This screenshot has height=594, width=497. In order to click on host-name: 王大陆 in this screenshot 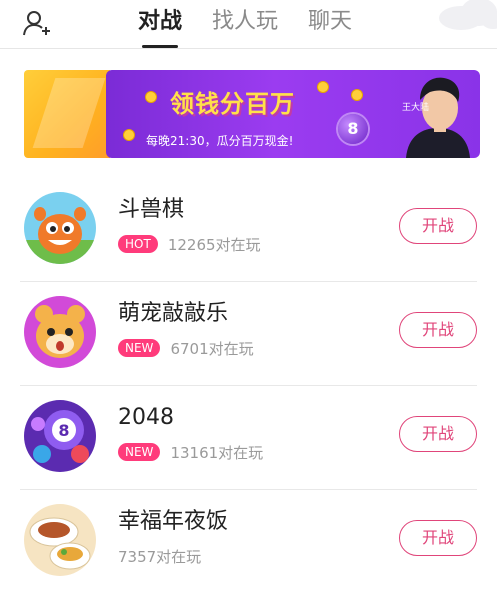, I will do `click(416, 108)`.